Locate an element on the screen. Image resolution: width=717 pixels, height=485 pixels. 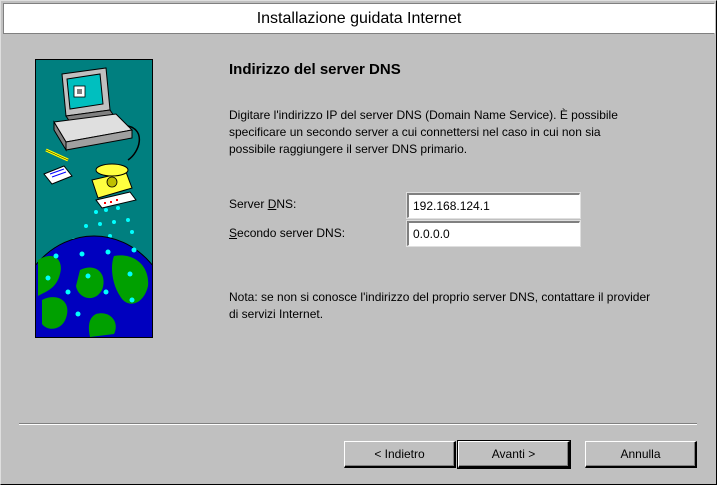
window-title: Installazione guidata Internet is located at coordinates (359, 18).